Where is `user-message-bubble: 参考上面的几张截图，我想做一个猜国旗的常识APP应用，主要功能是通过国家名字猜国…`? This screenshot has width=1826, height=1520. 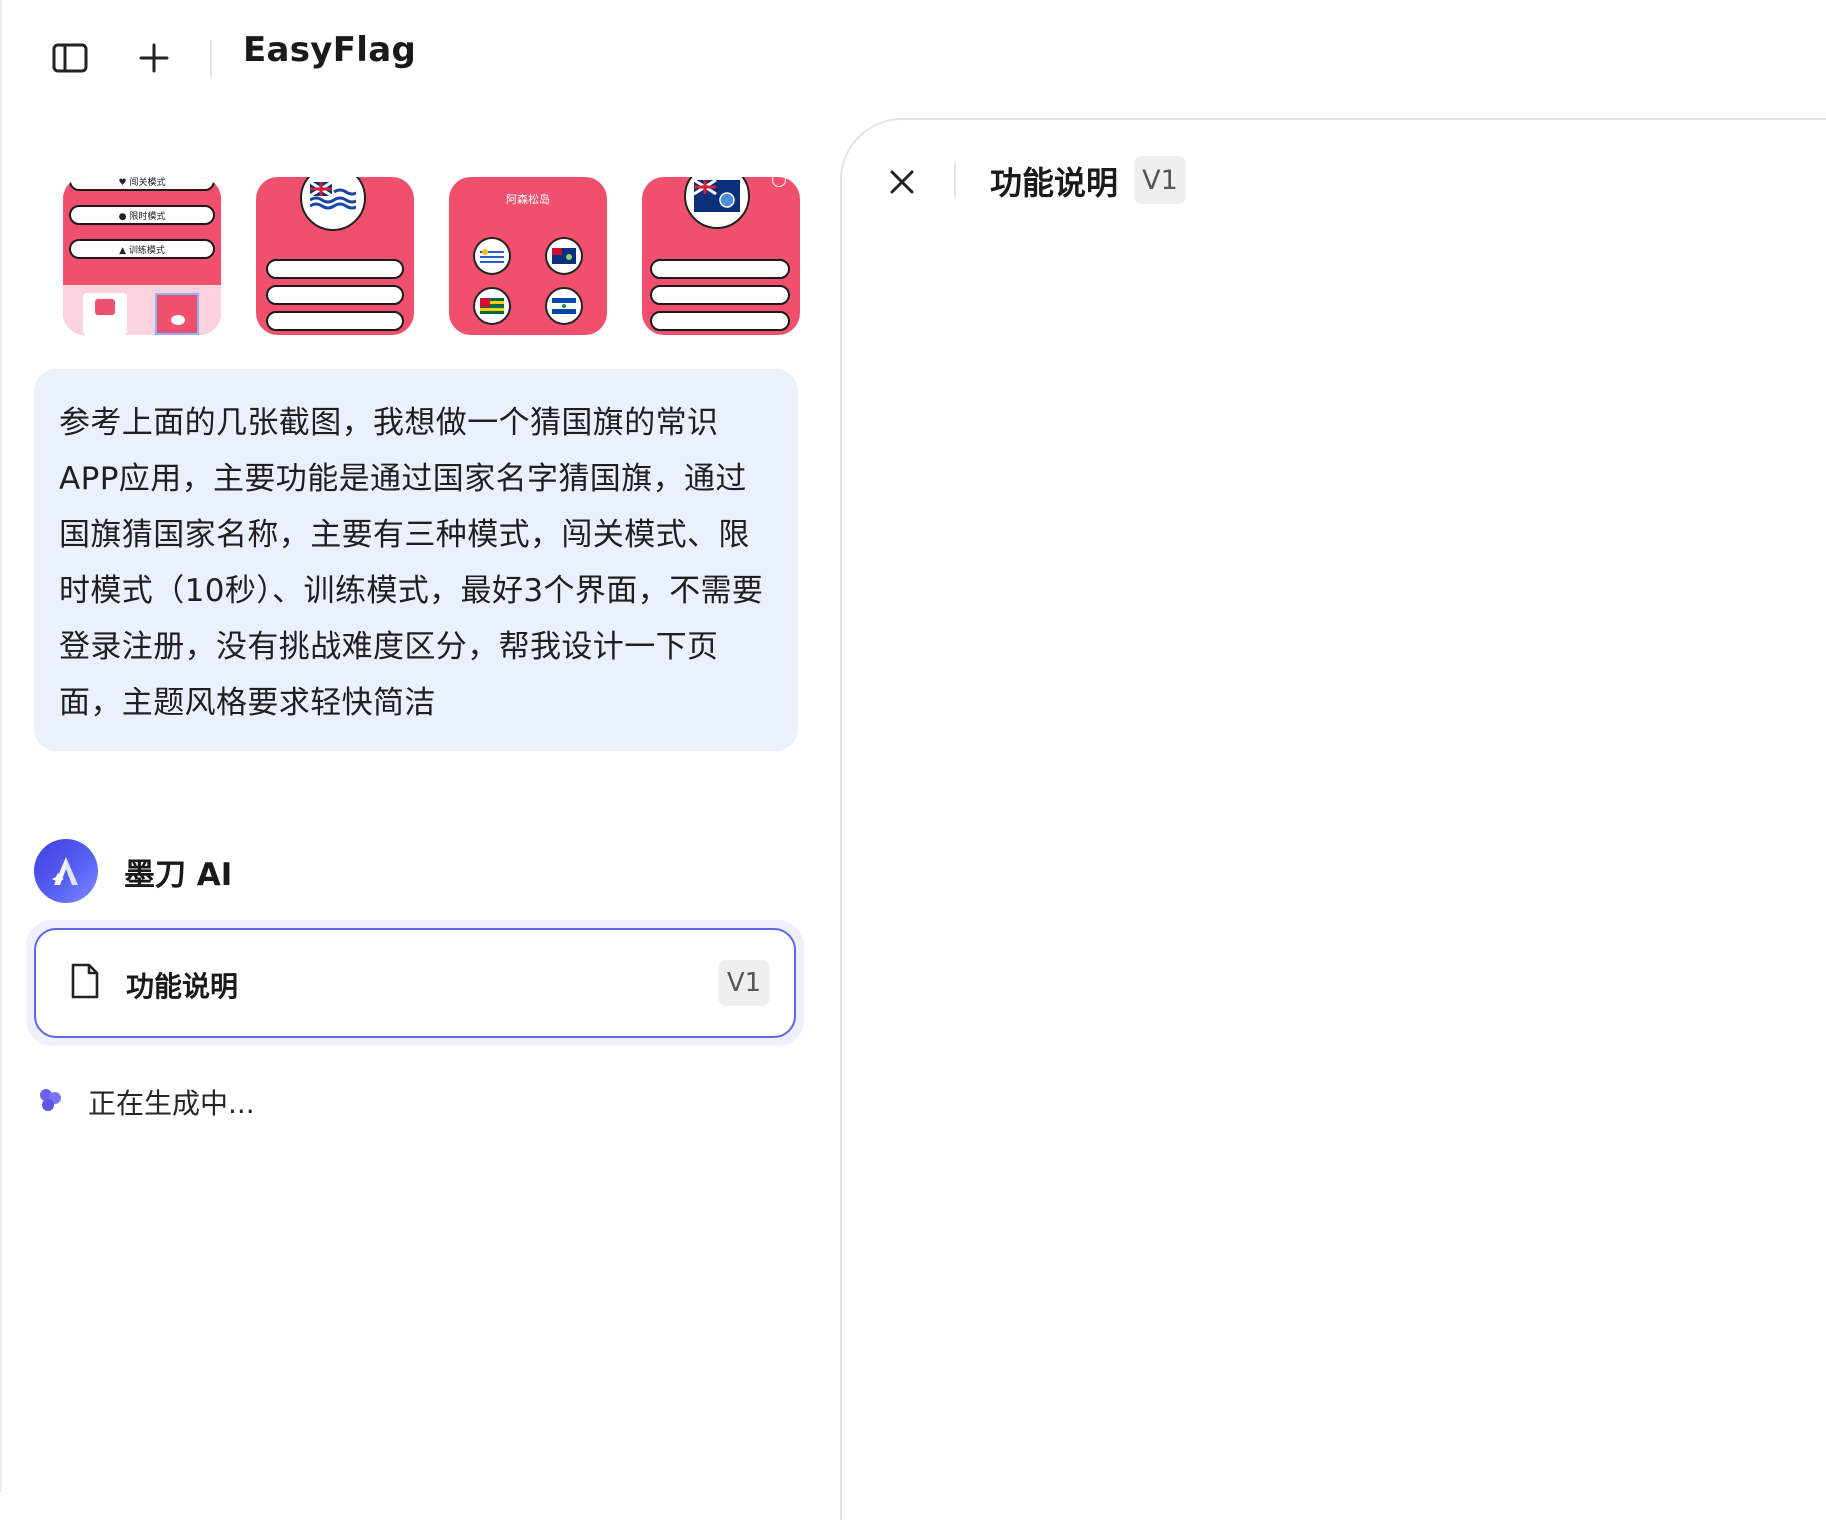 user-message-bubble: 参考上面的几张截图，我想做一个猜国旗的常识APP应用，主要功能是通过国家名字猜国… is located at coordinates (416, 560).